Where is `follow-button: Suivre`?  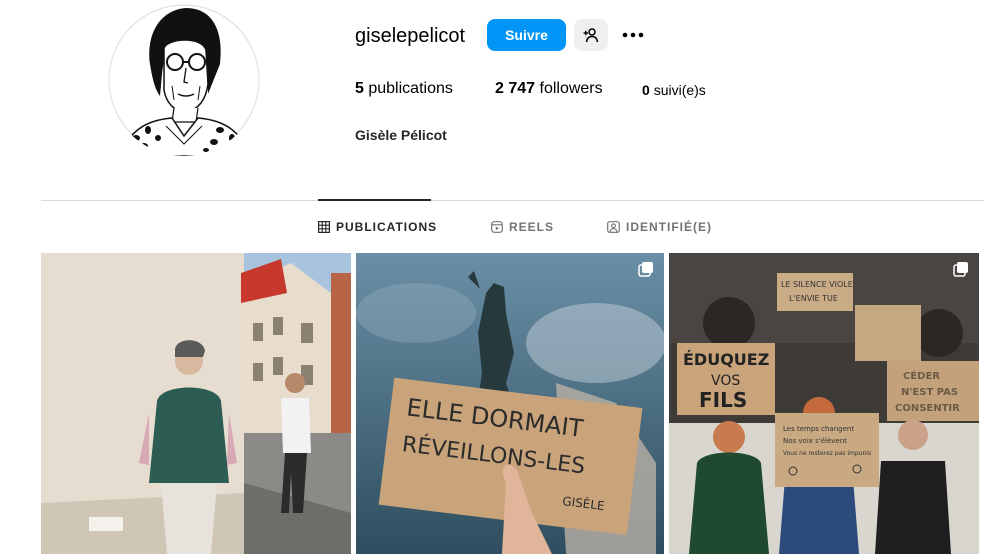
follow-button: Suivre is located at coordinates (526, 35).